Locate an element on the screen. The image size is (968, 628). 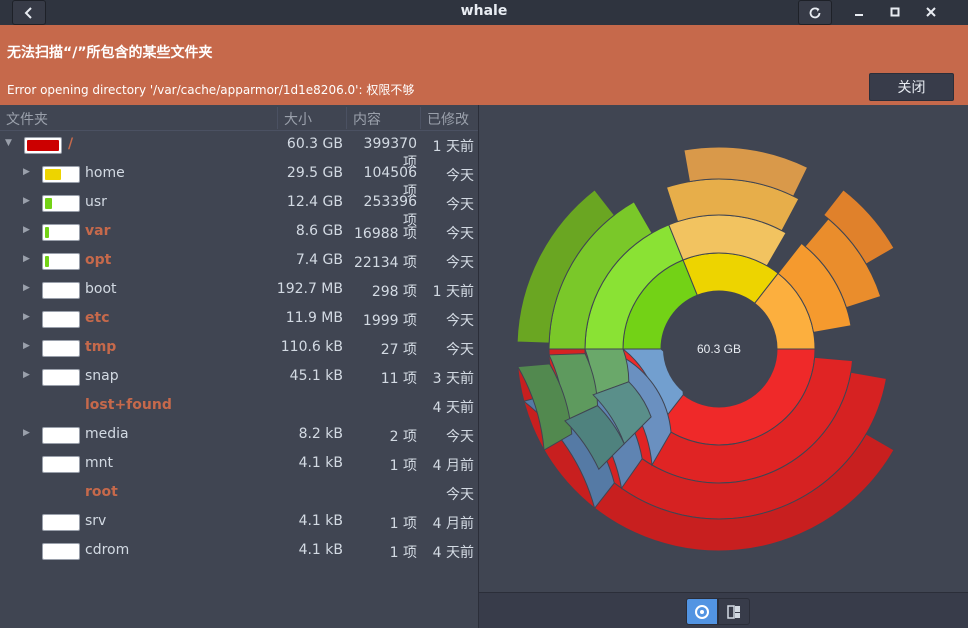
refresh-button is located at coordinates (815, 12).